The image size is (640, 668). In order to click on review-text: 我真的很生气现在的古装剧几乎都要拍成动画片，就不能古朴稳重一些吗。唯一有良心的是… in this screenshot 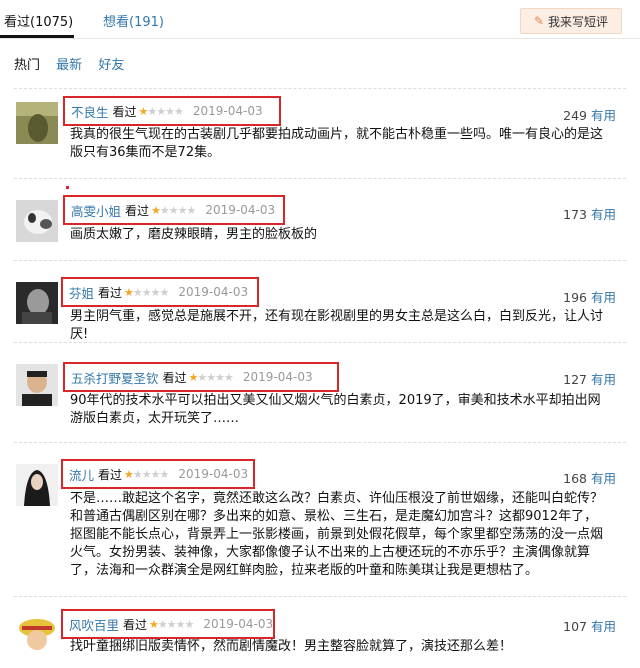, I will do `click(337, 143)`.